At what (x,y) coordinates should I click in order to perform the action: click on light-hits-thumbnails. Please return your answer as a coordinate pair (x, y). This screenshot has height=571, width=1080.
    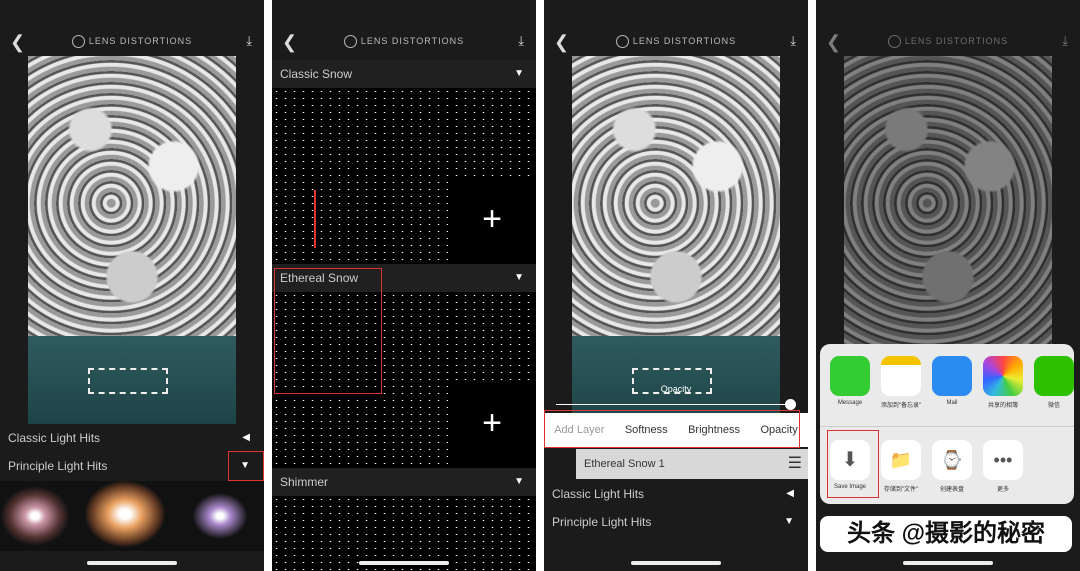
    Looking at the image, I should click on (132, 516).